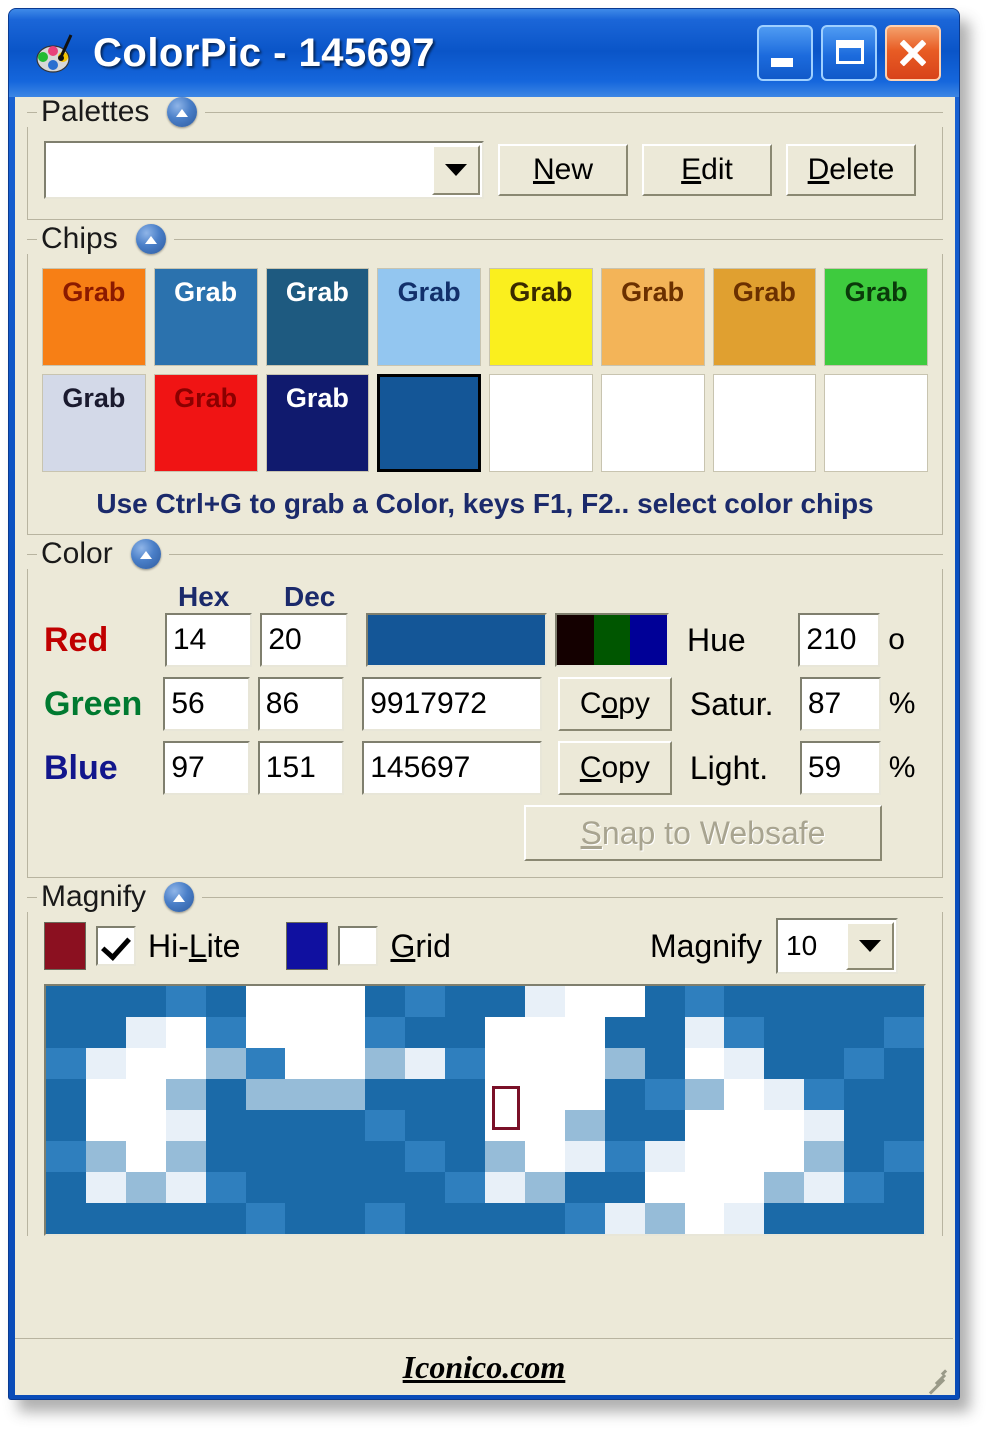 Image resolution: width=1000 pixels, height=1452 pixels. What do you see at coordinates (81, 767) in the screenshot?
I see `blue-label: Blue` at bounding box center [81, 767].